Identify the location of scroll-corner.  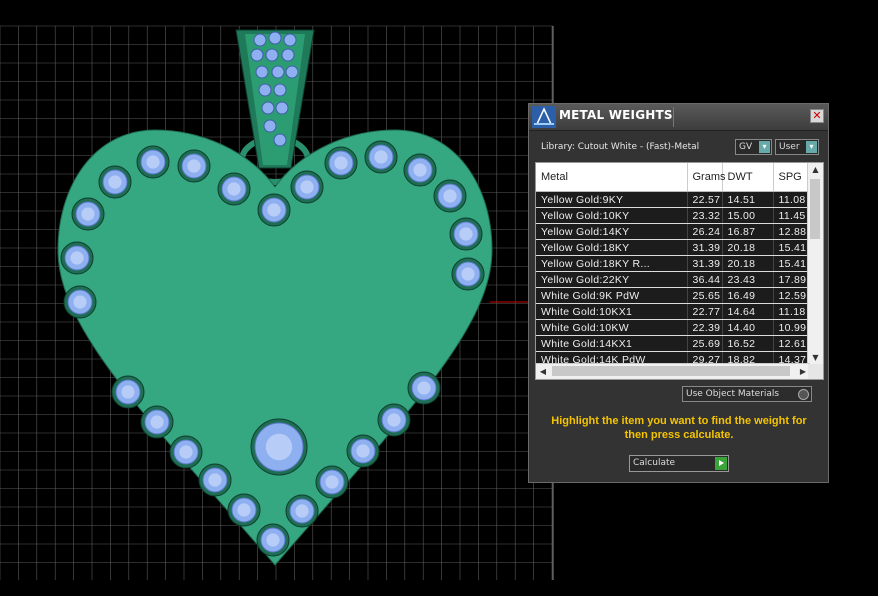
(815, 371).